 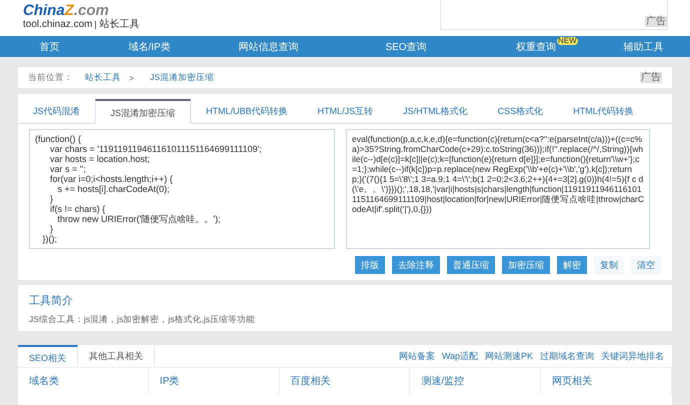 What do you see at coordinates (526, 265) in the screenshot?
I see `action-button: 加密压缩` at bounding box center [526, 265].